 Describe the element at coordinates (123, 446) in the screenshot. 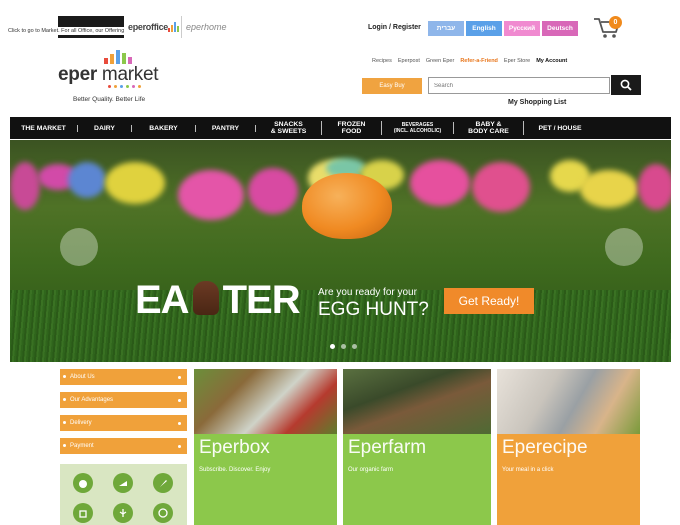

I see `side-menu-payment: Payment` at that location.